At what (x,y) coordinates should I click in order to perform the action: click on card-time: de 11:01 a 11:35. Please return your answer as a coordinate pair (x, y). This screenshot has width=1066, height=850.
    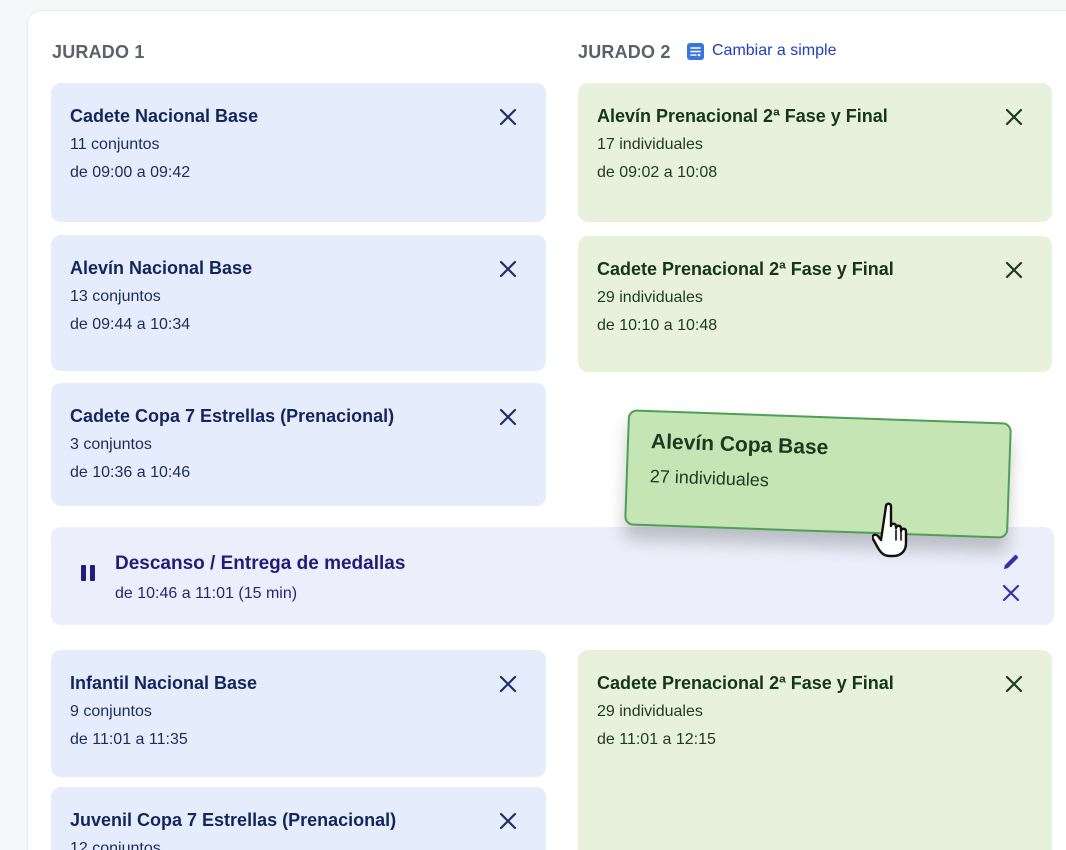
    Looking at the image, I should click on (129, 739).